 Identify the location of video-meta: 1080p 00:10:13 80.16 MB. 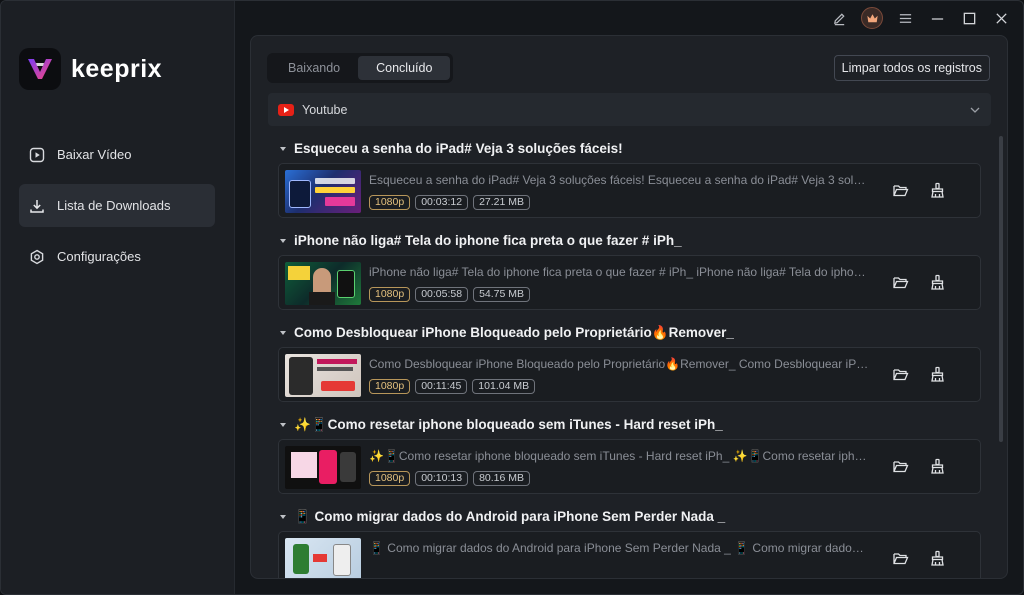
(450, 478).